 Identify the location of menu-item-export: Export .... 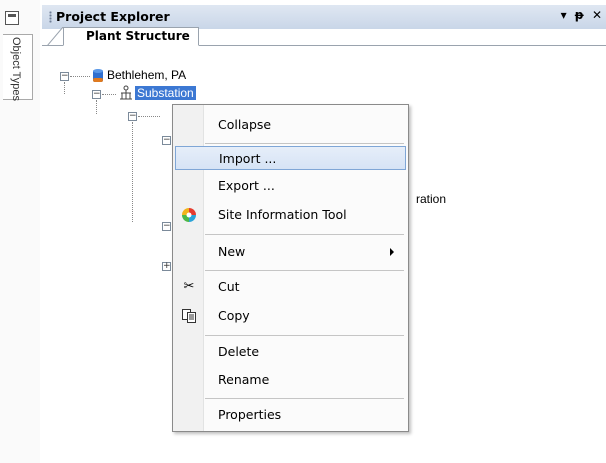
(290, 186).